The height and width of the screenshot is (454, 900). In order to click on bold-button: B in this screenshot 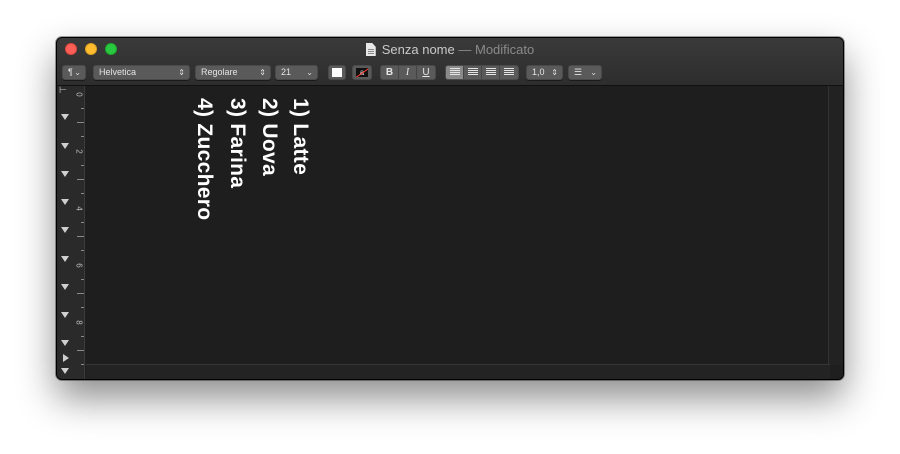, I will do `click(390, 72)`.